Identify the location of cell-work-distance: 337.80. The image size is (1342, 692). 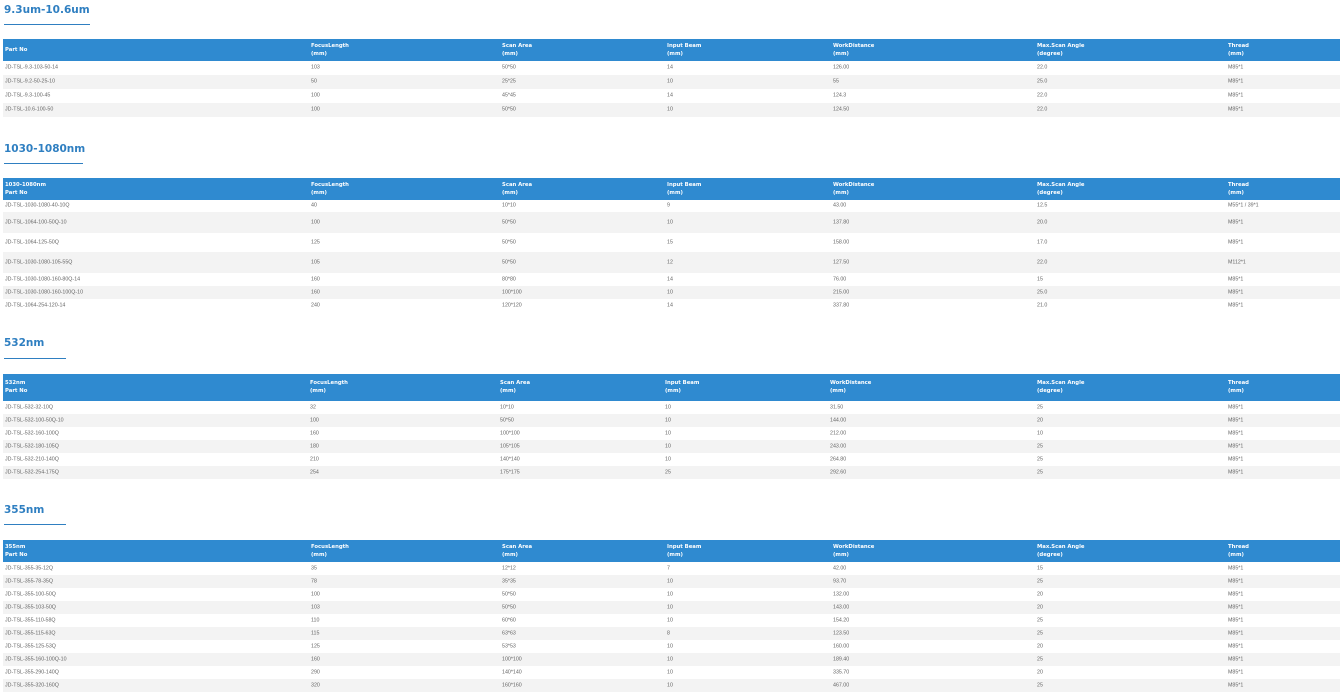
(841, 305).